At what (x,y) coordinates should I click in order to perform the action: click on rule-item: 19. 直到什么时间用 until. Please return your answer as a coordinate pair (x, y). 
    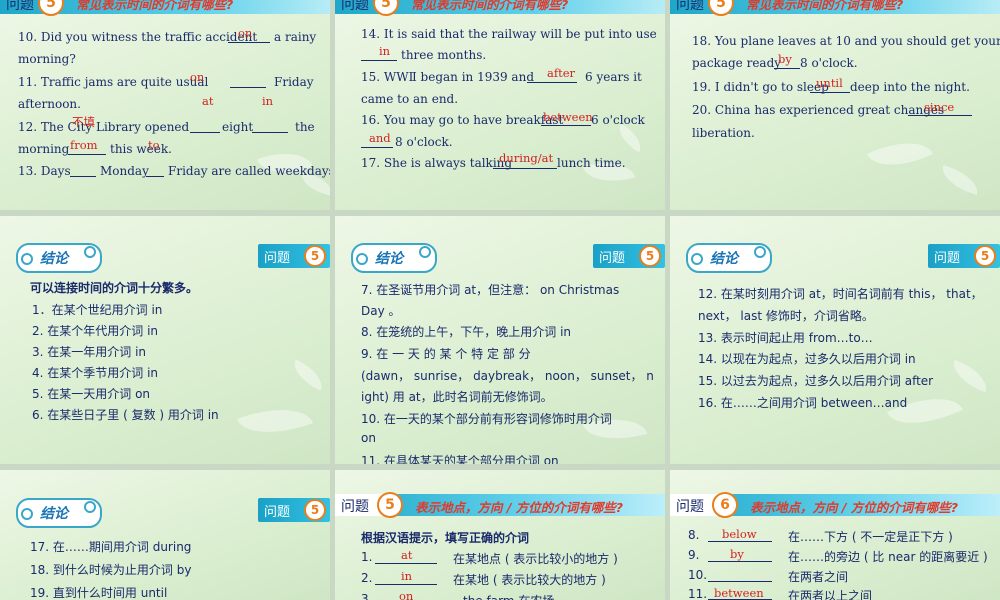
    Looking at the image, I should click on (99, 593).